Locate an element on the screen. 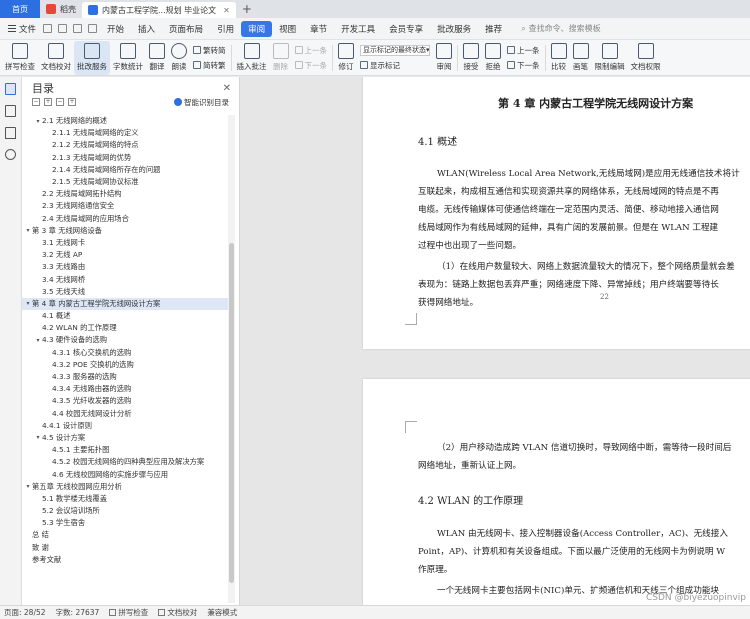  file-menu: 文件 is located at coordinates (22, 29).